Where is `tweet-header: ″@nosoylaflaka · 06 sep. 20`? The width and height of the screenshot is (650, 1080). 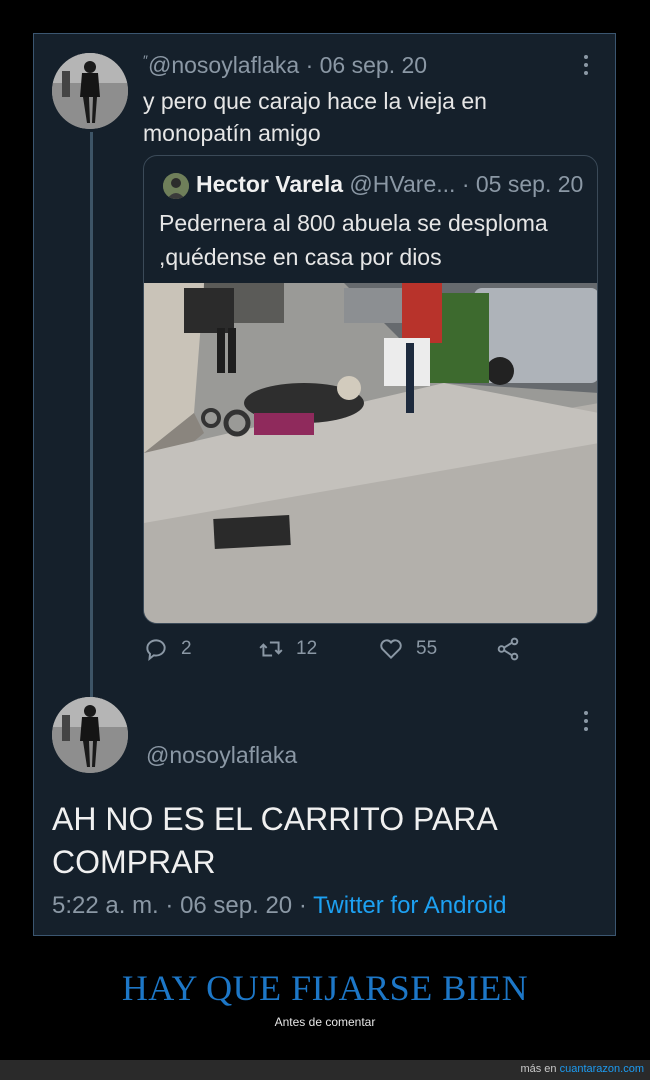 tweet-header: ″@nosoylaflaka · 06 sep. 20 is located at coordinates (285, 65).